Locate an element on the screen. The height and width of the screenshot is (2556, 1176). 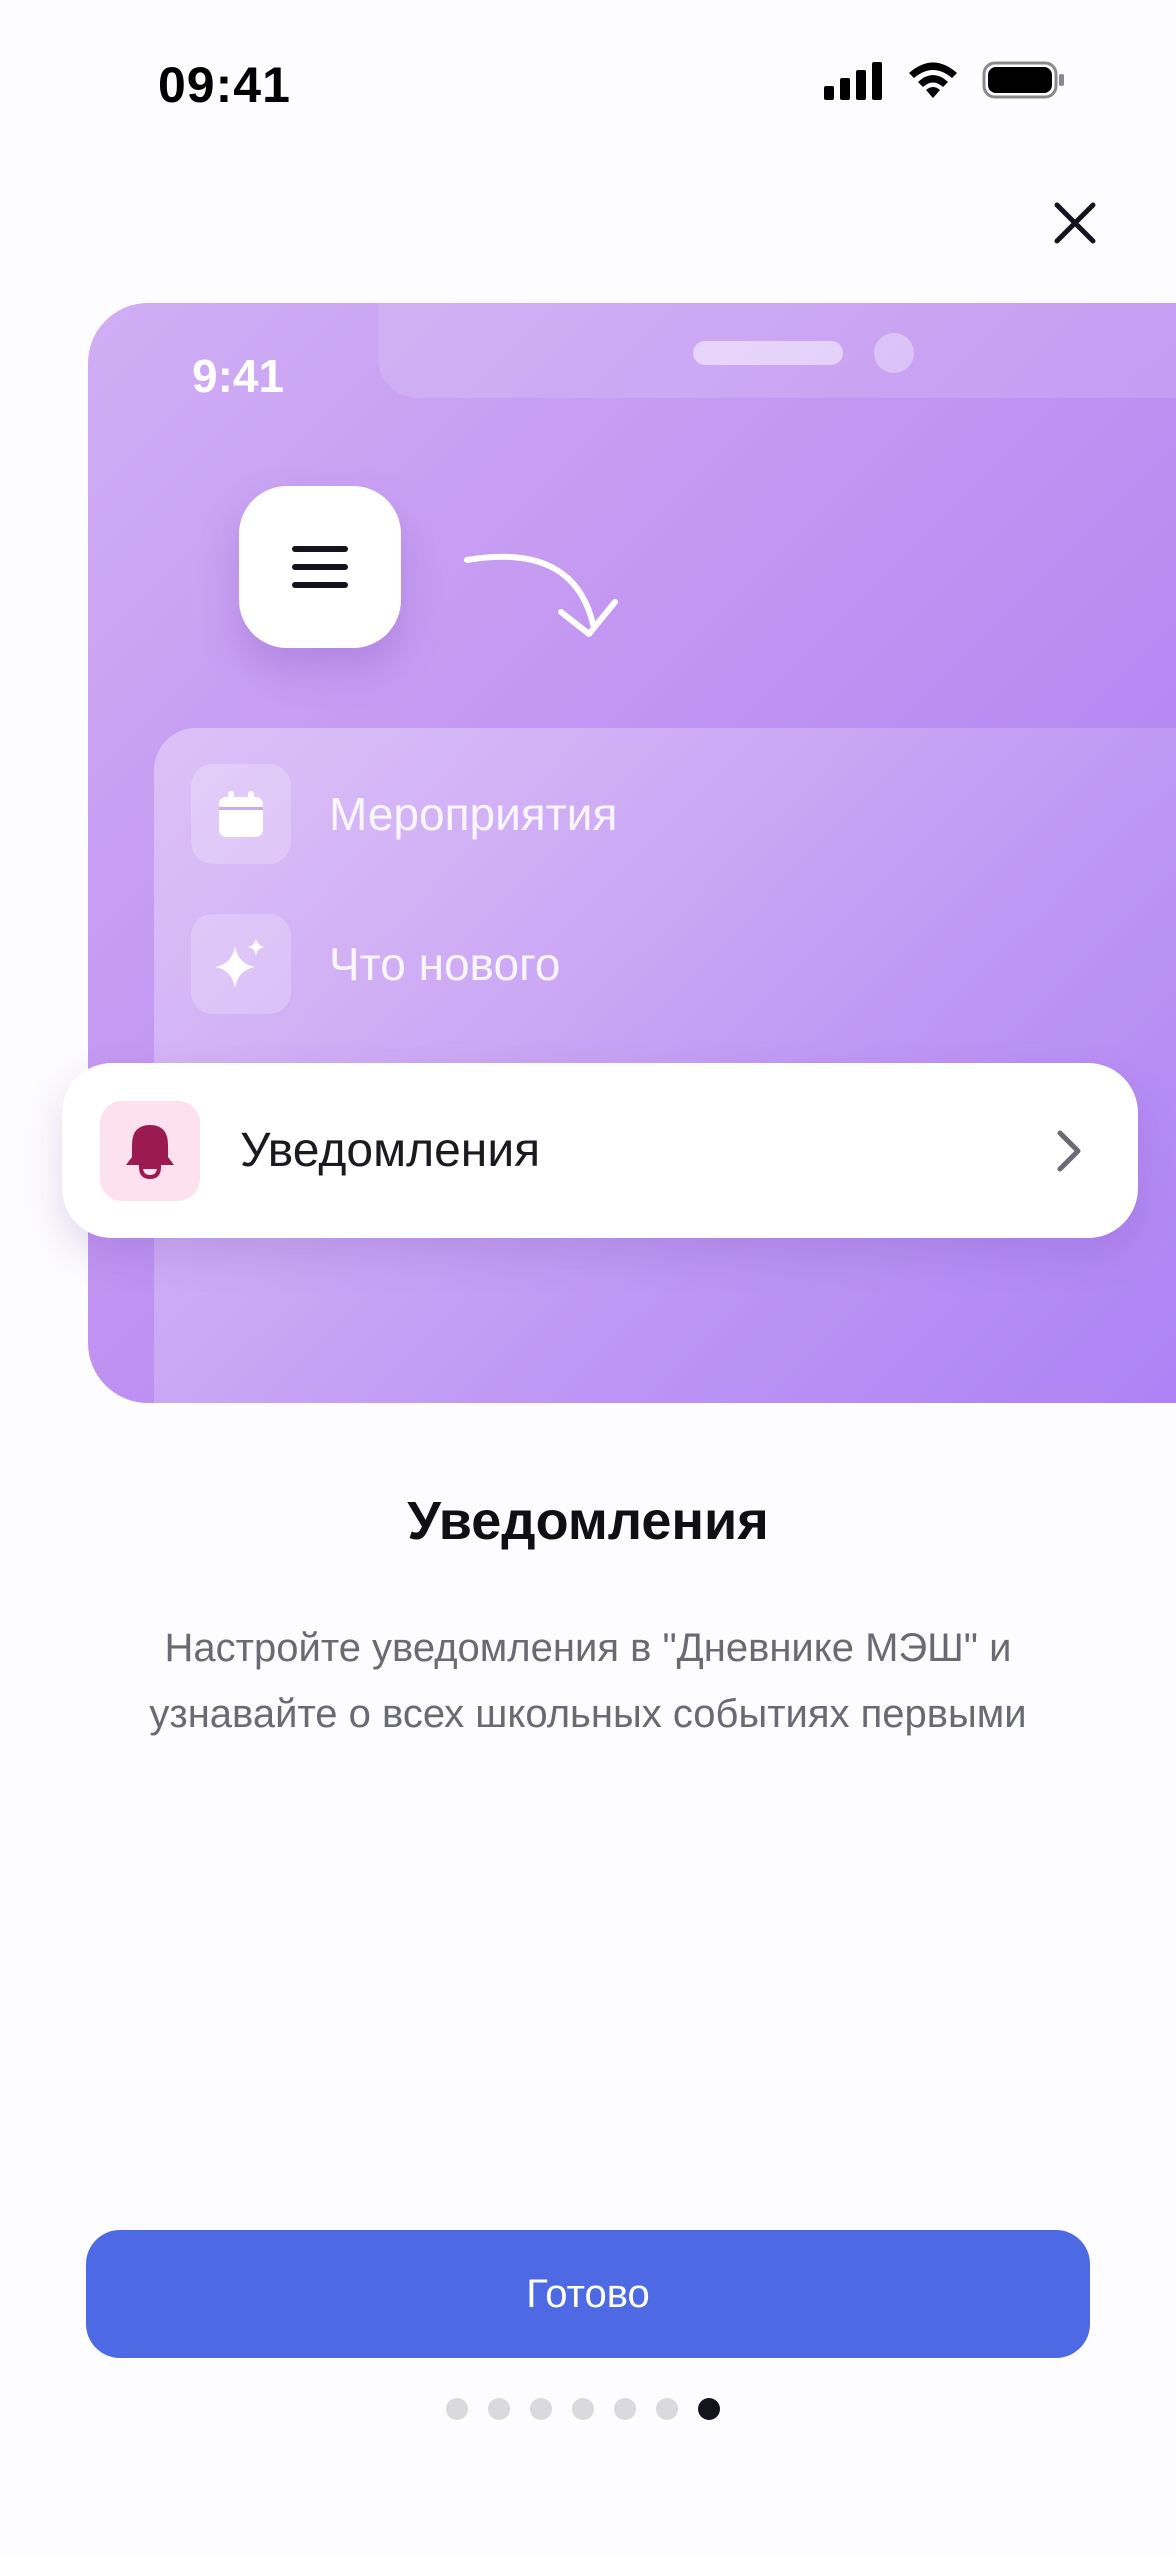
notifications-menu-item: Уведомления is located at coordinates (600, 1150).